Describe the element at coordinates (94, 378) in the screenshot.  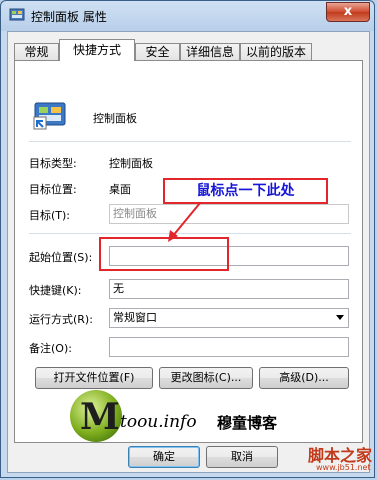
I see `open-file-location-button: 打开文件位置(F)` at that location.